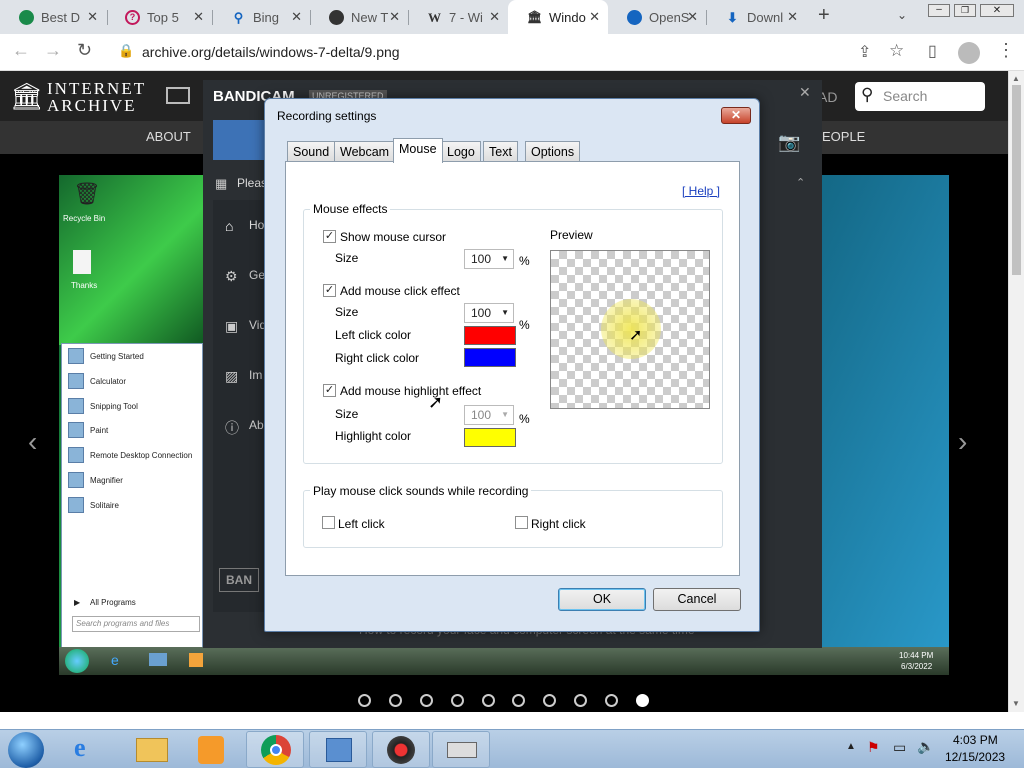 The width and height of the screenshot is (1024, 768). Describe the element at coordinates (701, 191) in the screenshot. I see `help-link: [ Help ]` at that location.